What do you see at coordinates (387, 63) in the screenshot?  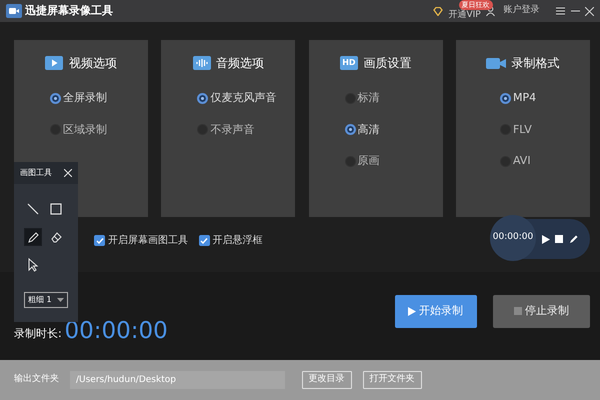 I see `panel-title: 画质设置` at bounding box center [387, 63].